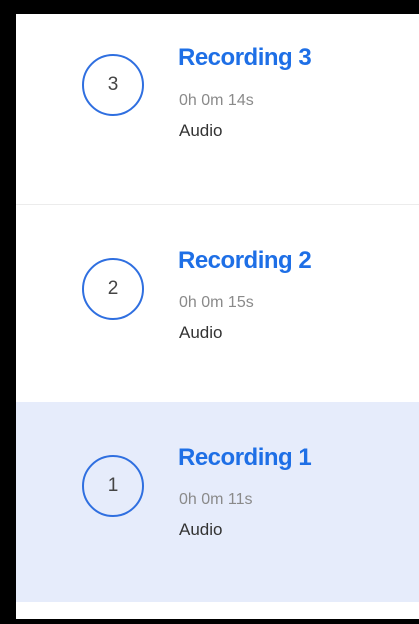 The width and height of the screenshot is (419, 624). I want to click on recording-number-badge: 2, so click(113, 289).